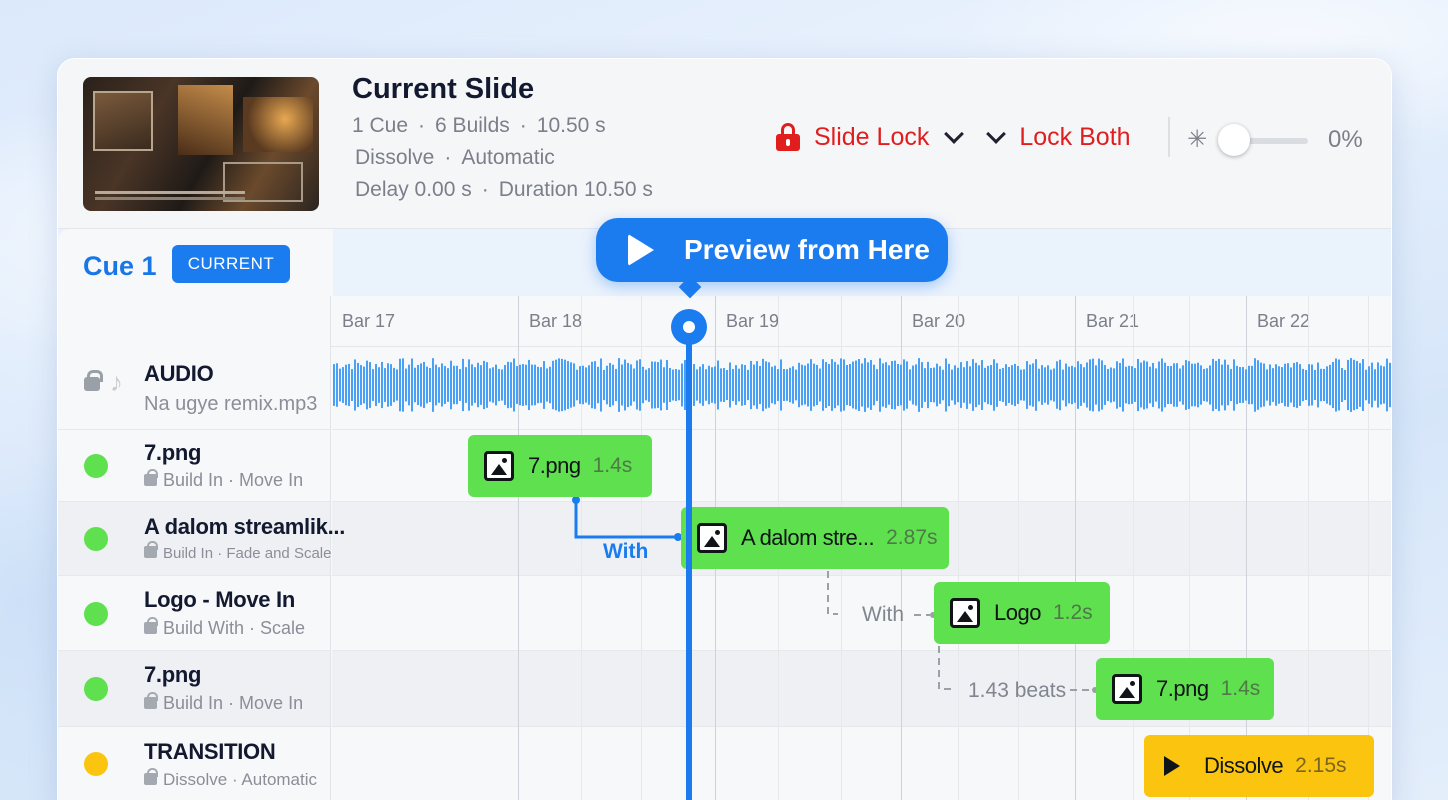 The width and height of the screenshot is (1448, 800). What do you see at coordinates (1169, 137) in the screenshot?
I see `divider` at bounding box center [1169, 137].